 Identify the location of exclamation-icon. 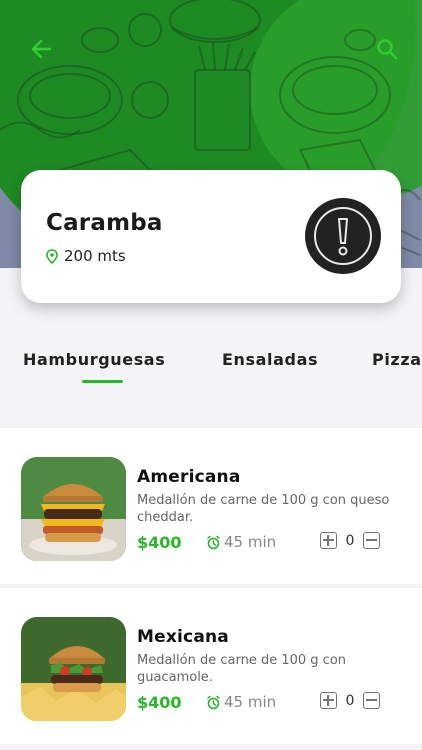
(343, 236).